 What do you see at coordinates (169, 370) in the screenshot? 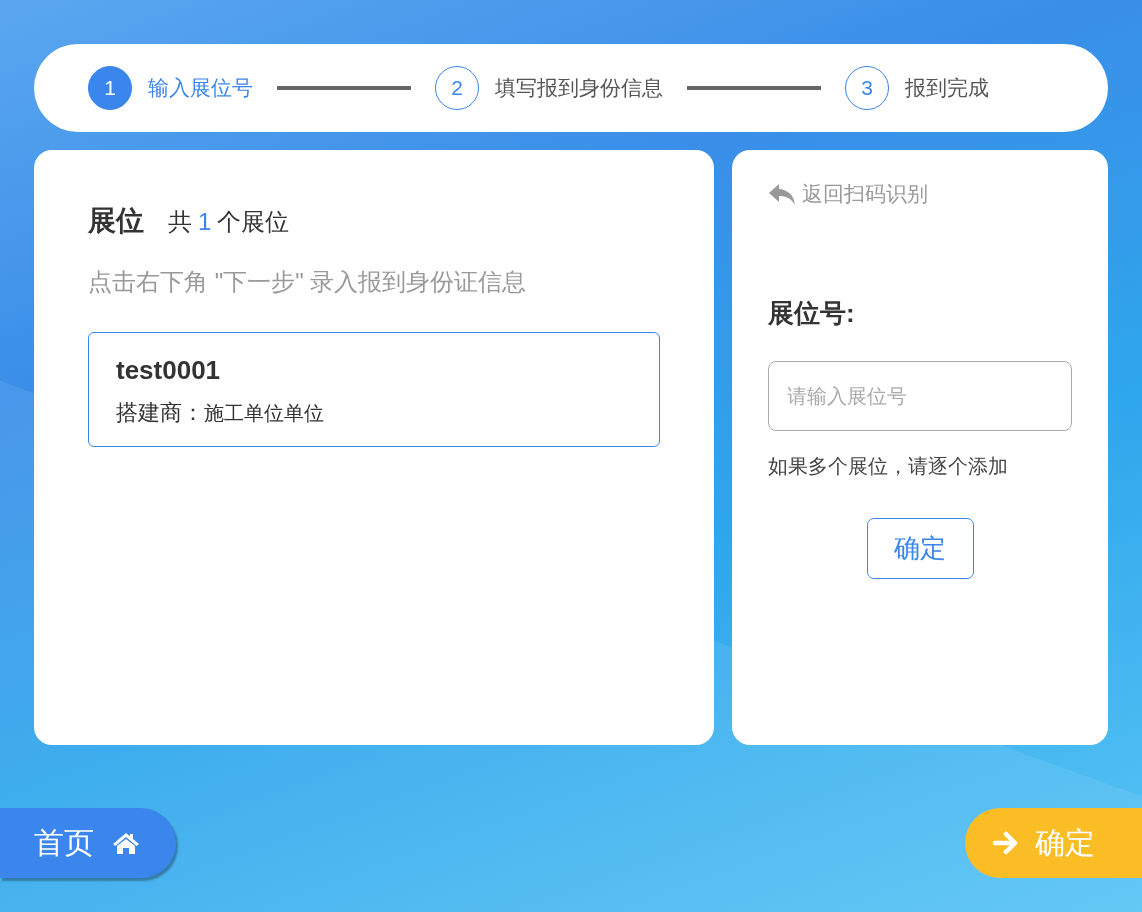
I see `booth-code: test0001` at bounding box center [169, 370].